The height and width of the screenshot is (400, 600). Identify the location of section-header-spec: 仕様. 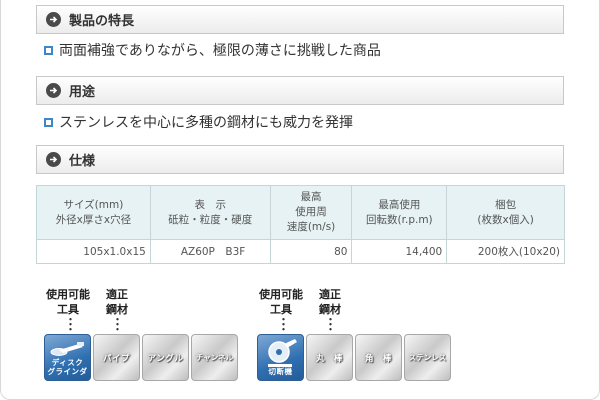
(300, 159).